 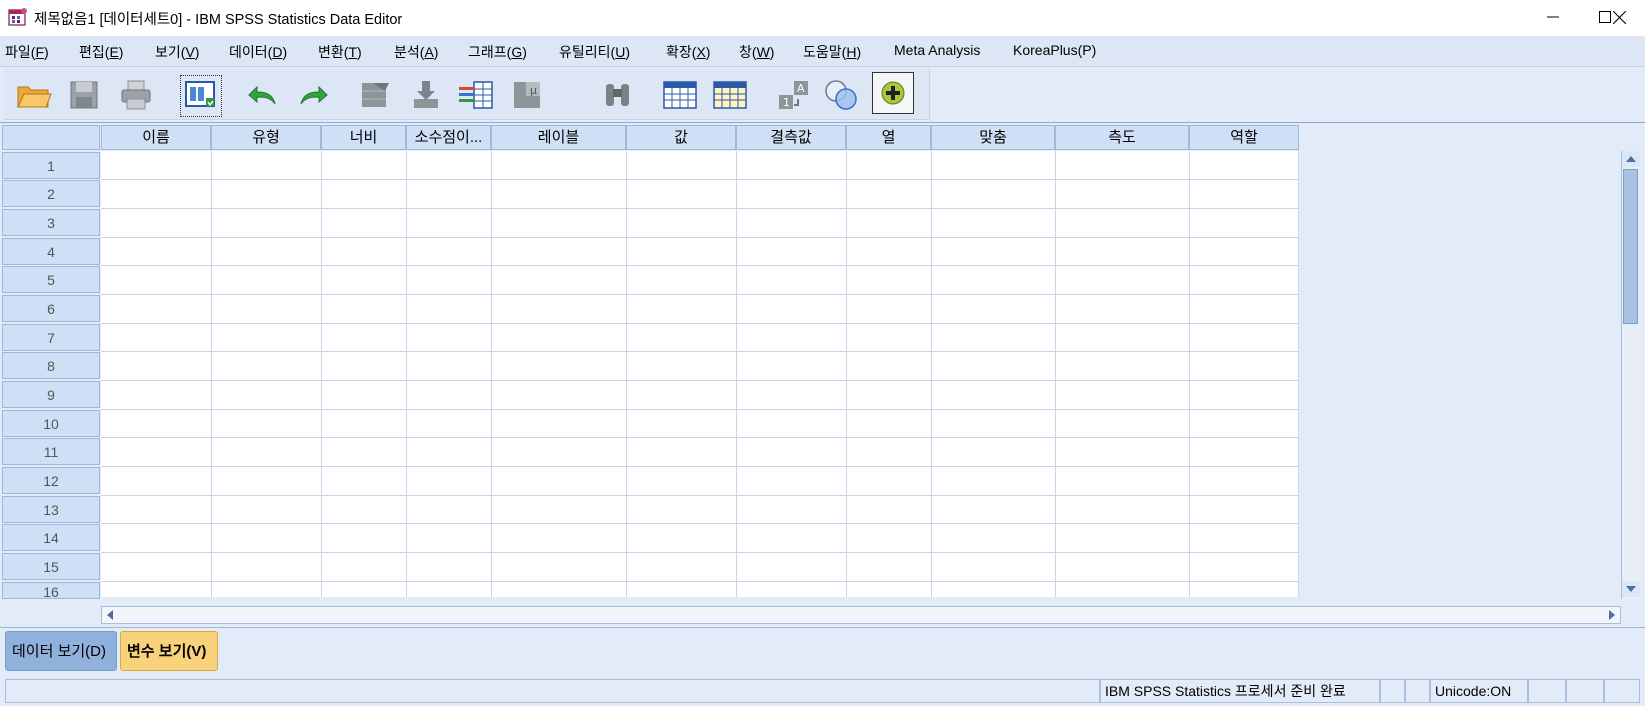 I want to click on close-icon, so click(x=1619, y=17).